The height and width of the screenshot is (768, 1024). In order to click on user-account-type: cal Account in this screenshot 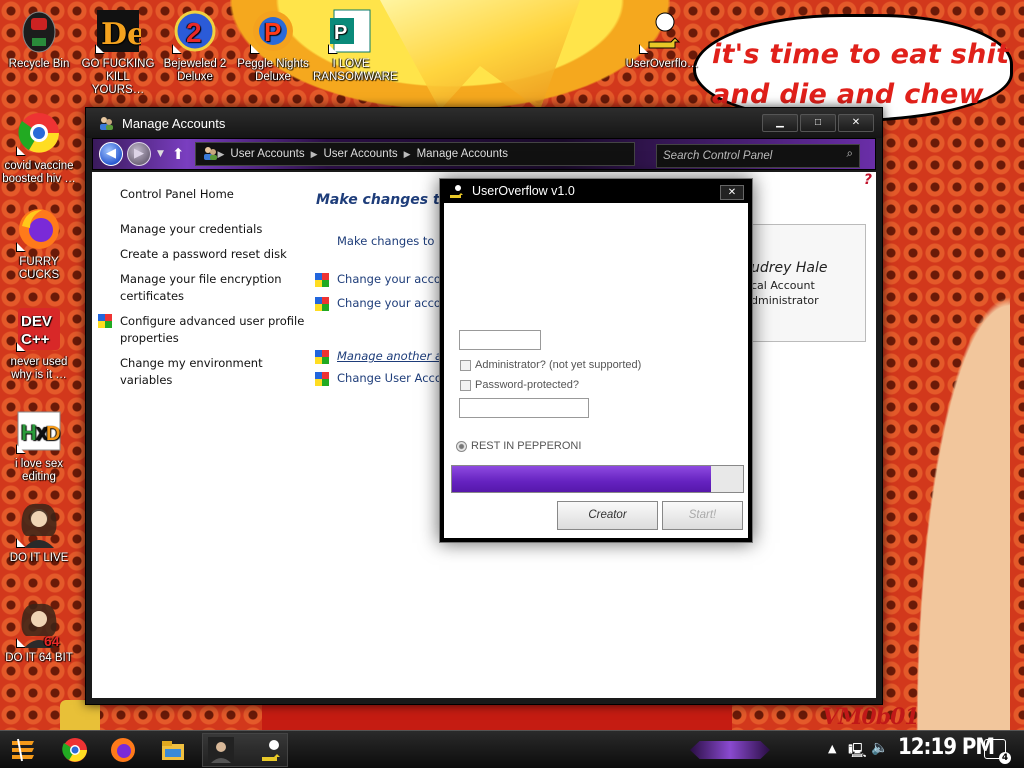, I will do `click(783, 285)`.